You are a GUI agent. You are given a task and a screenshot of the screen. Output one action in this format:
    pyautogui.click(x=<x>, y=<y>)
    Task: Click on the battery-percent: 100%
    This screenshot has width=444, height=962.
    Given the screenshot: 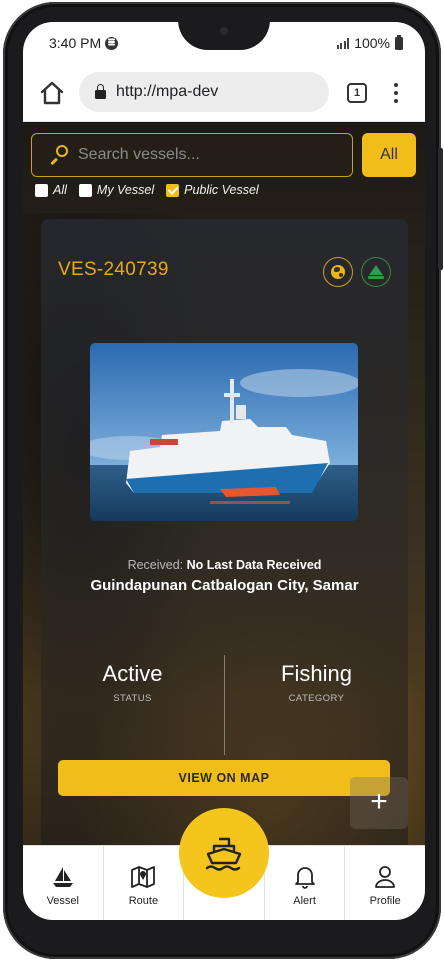 What is the action you would take?
    pyautogui.click(x=372, y=43)
    